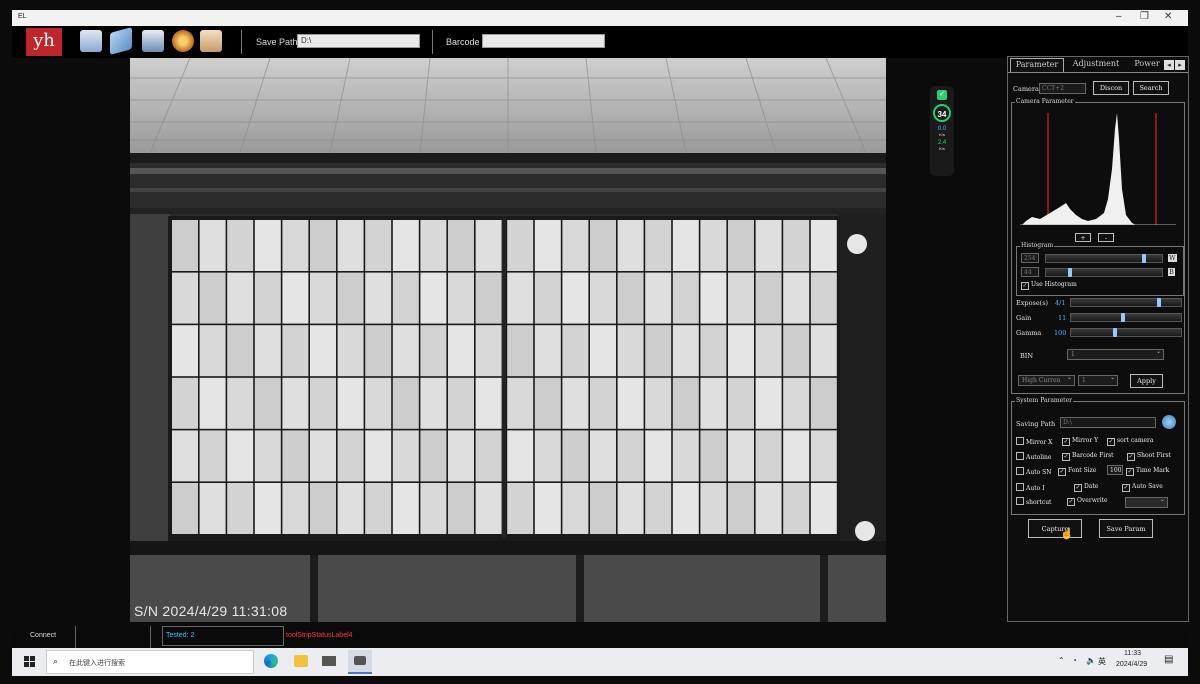  What do you see at coordinates (1126, 528) in the screenshot?
I see `save-param-button: Save Param` at bounding box center [1126, 528].